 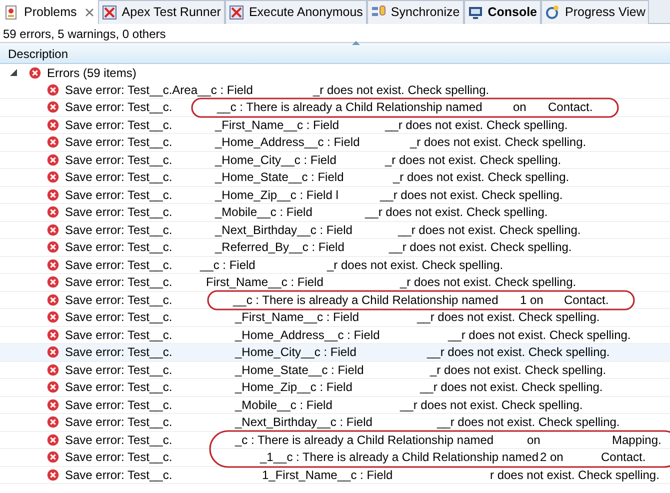 What do you see at coordinates (13, 72) in the screenshot?
I see `expanded-arrow-icon` at bounding box center [13, 72].